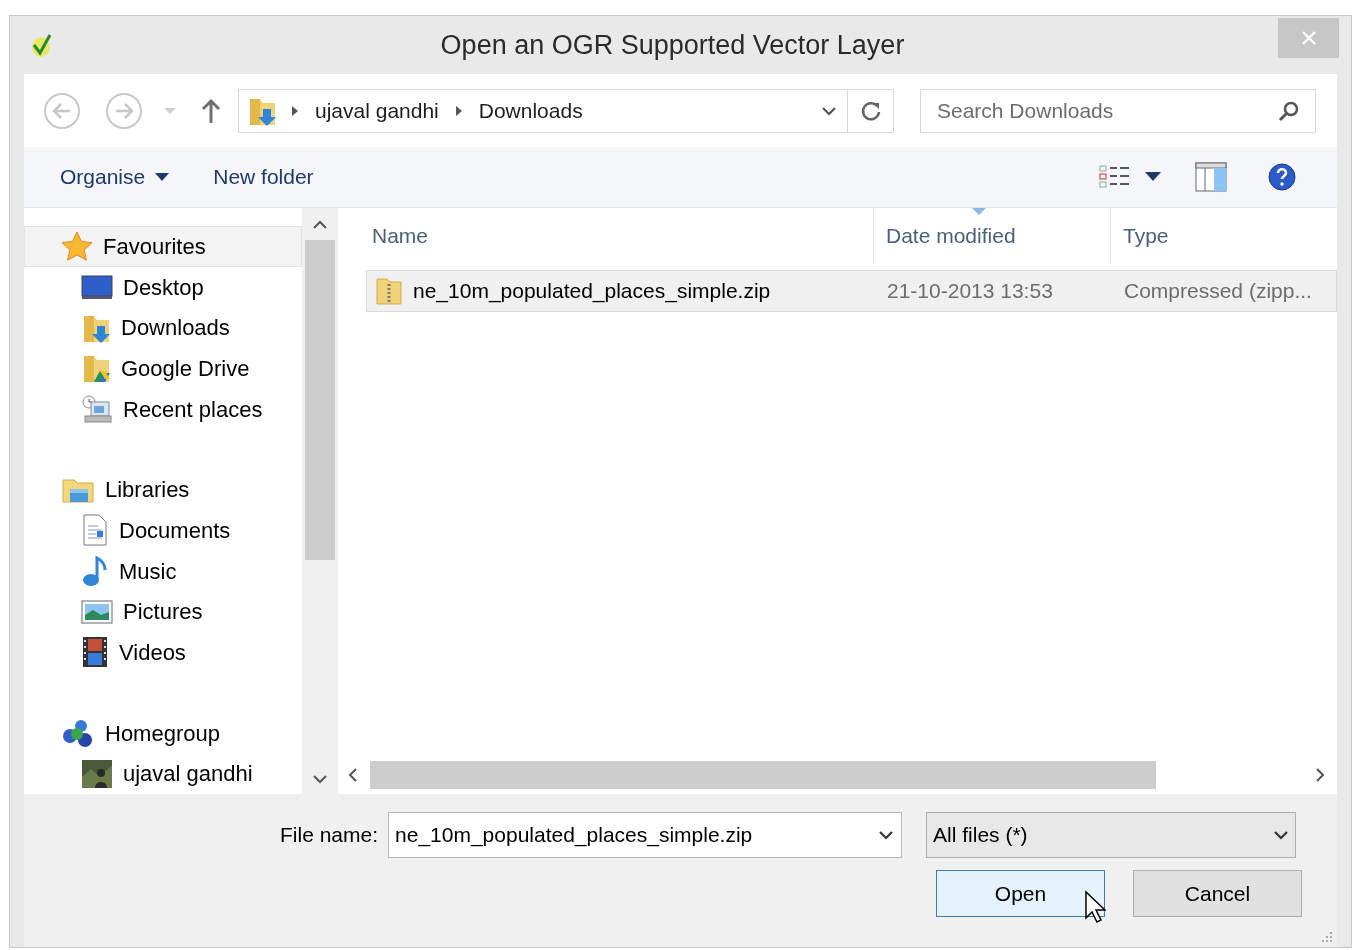 Image resolution: width=1354 pixels, height=950 pixels. What do you see at coordinates (329, 835) in the screenshot?
I see `field-label: File name:` at bounding box center [329, 835].